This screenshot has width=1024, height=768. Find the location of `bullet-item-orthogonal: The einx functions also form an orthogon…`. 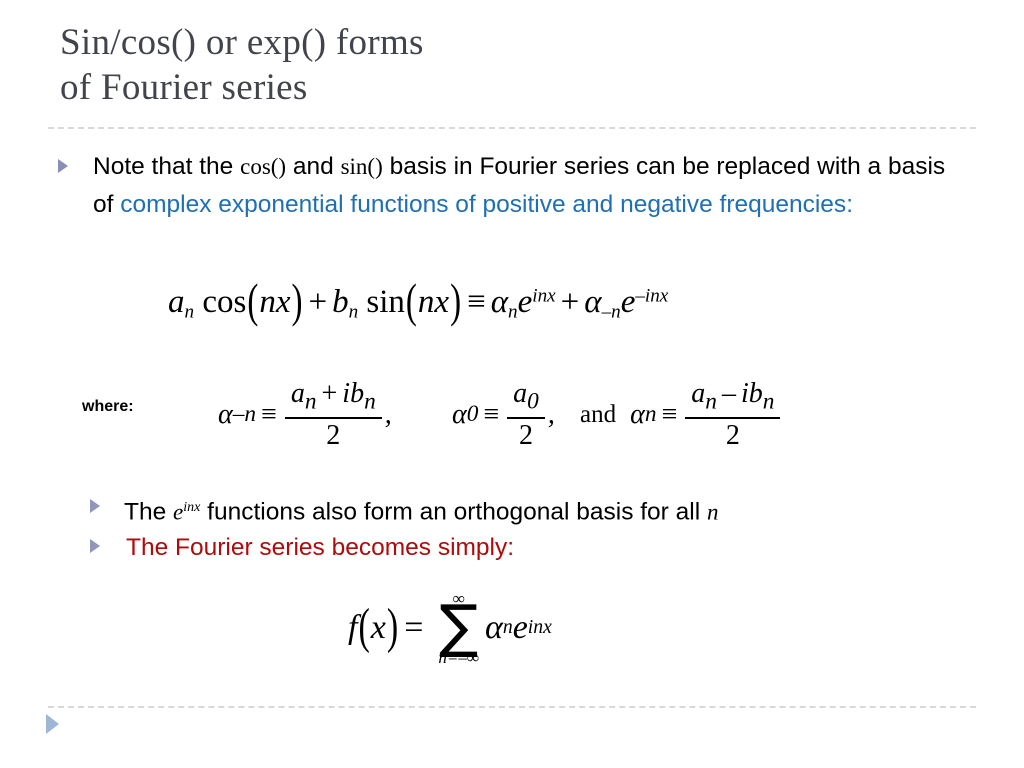

bullet-item-orthogonal: The einx functions also form an orthogon… is located at coordinates (404, 510).